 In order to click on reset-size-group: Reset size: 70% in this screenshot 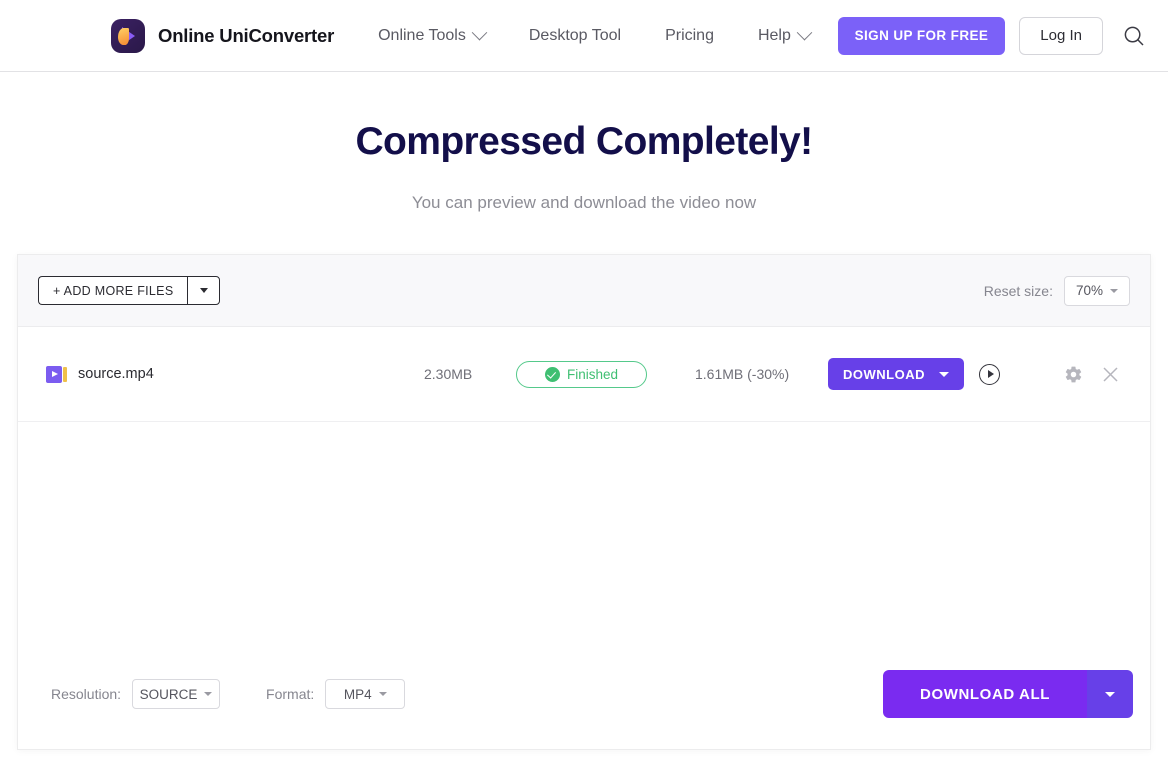, I will do `click(1056, 290)`.